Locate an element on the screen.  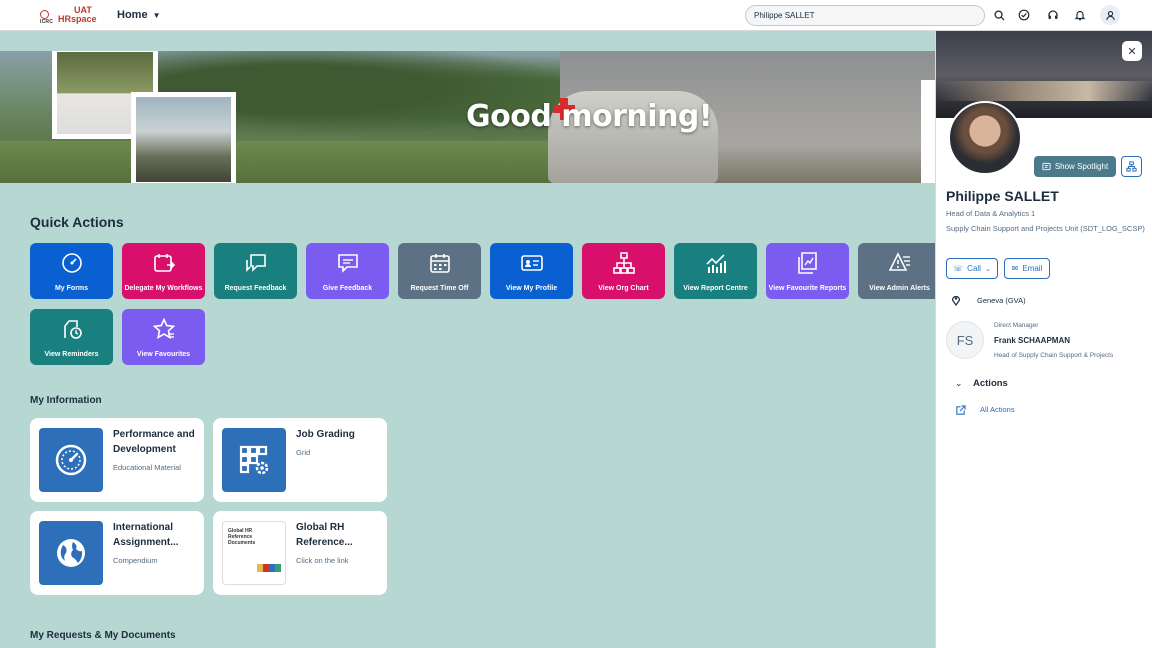
reports-icon is located at coordinates (808, 263).